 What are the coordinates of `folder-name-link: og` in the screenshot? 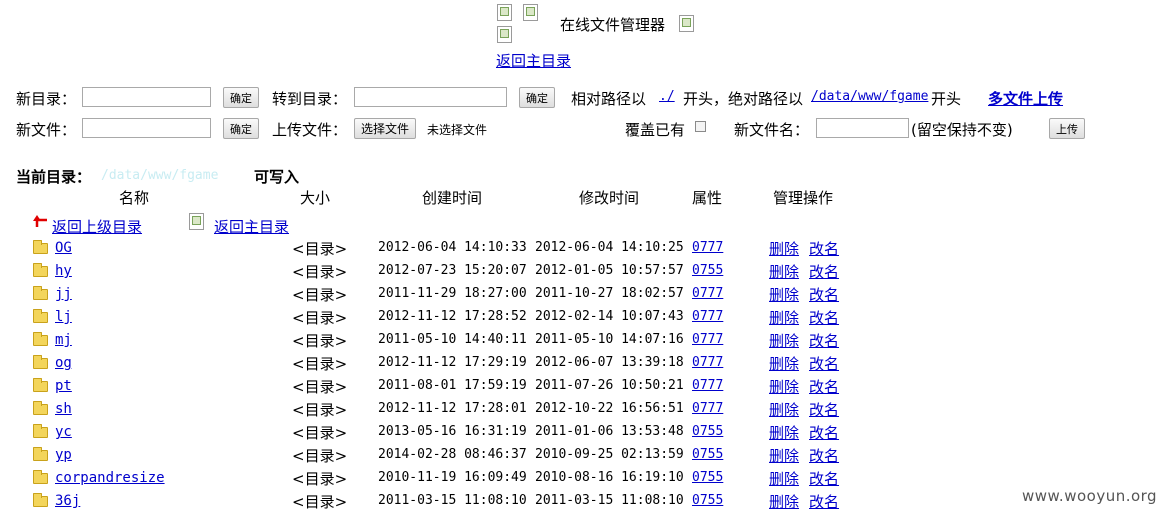 It's located at (63, 363).